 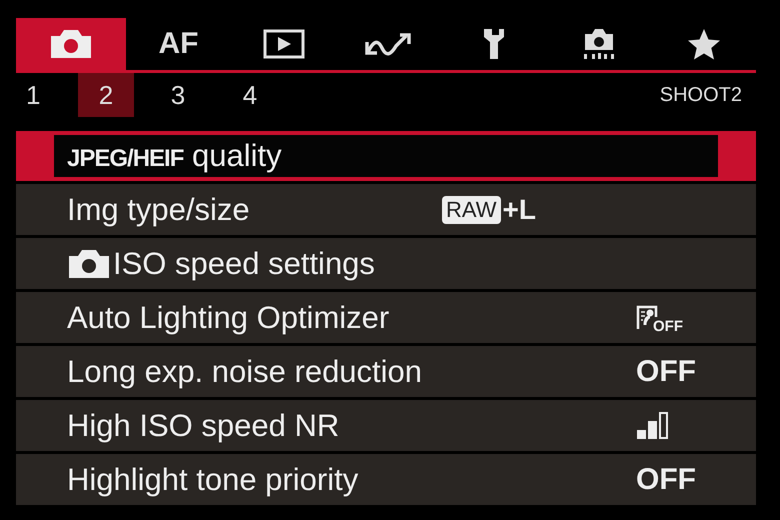 What do you see at coordinates (703, 44) in the screenshot?
I see `star-icon` at bounding box center [703, 44].